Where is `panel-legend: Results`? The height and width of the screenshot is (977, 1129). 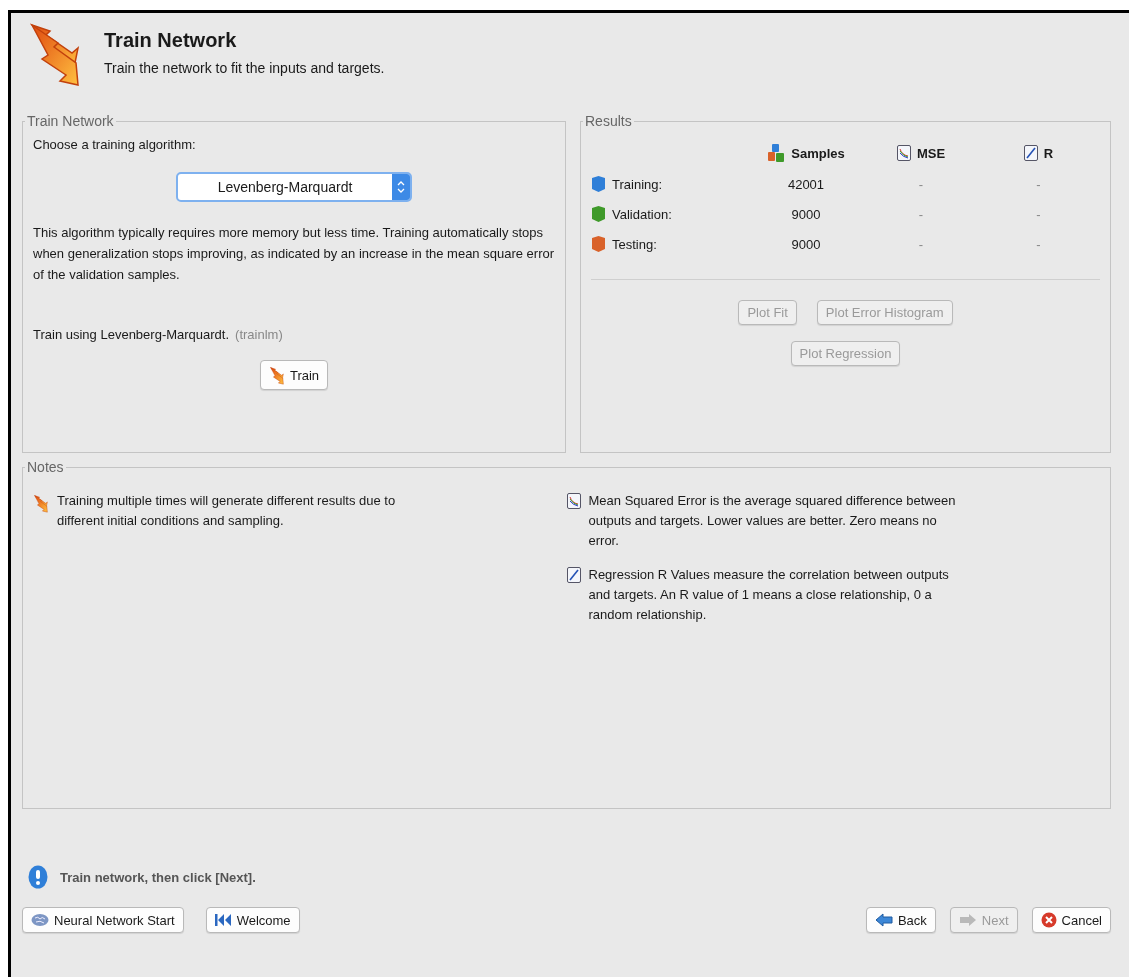
panel-legend: Results is located at coordinates (608, 121).